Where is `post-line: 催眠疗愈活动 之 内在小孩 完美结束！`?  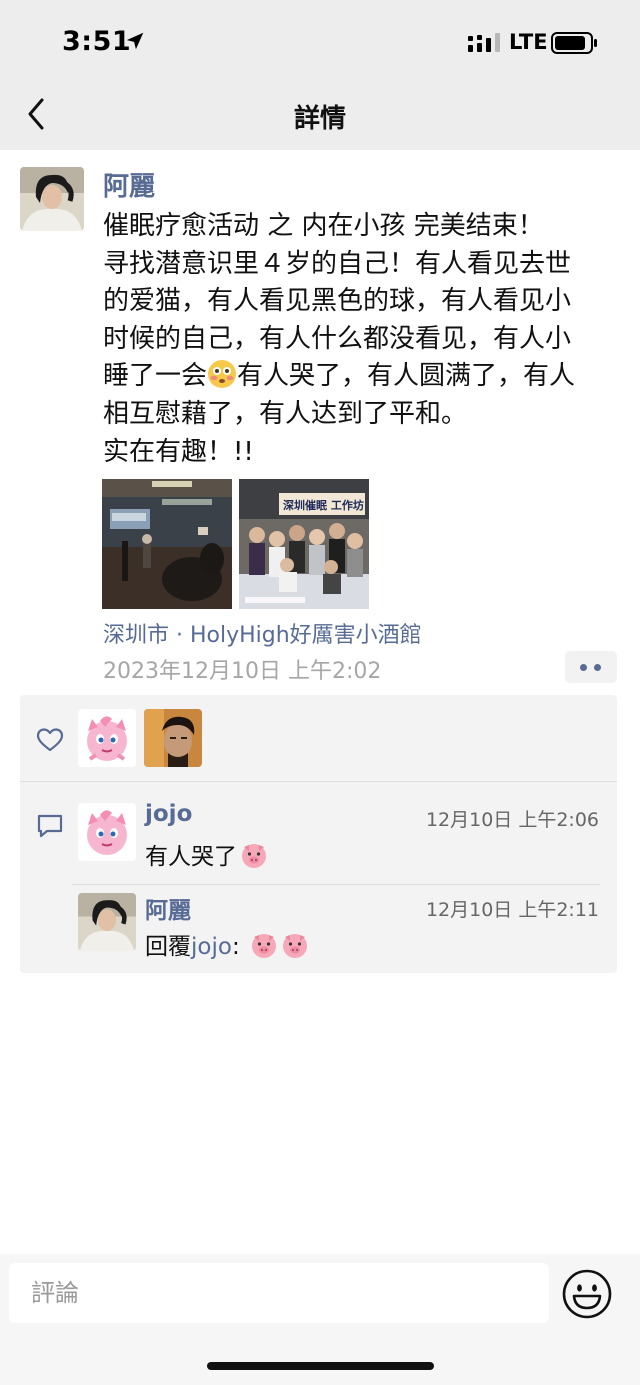
post-line: 催眠疗愈活动 之 内在小孩 完美结束！ is located at coordinates (323, 226).